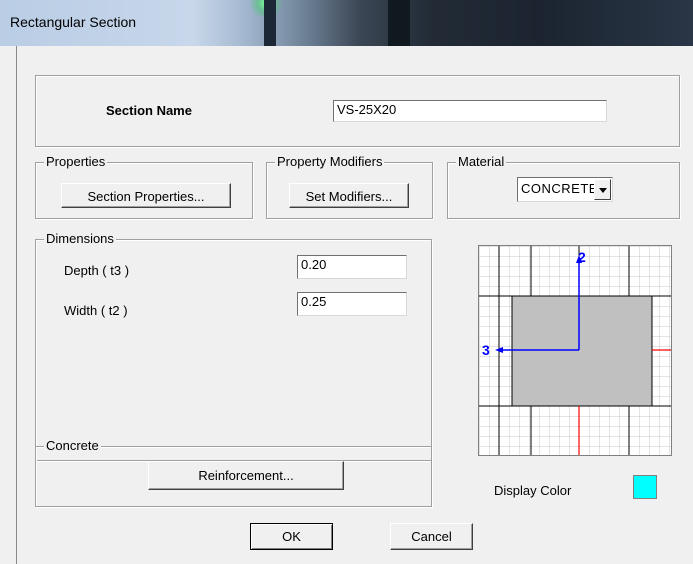 This screenshot has height=564, width=693. I want to click on display-color-label: Display Color, so click(533, 490).